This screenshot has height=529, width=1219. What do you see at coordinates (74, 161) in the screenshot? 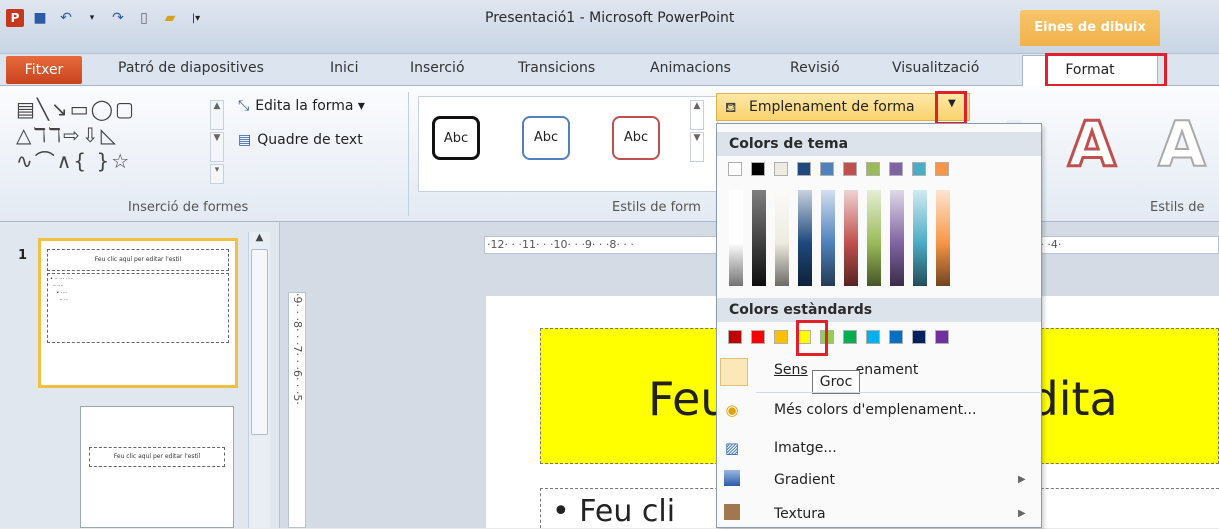
I see `shapes-row-3: ∿⌒∧{ }☆` at bounding box center [74, 161].